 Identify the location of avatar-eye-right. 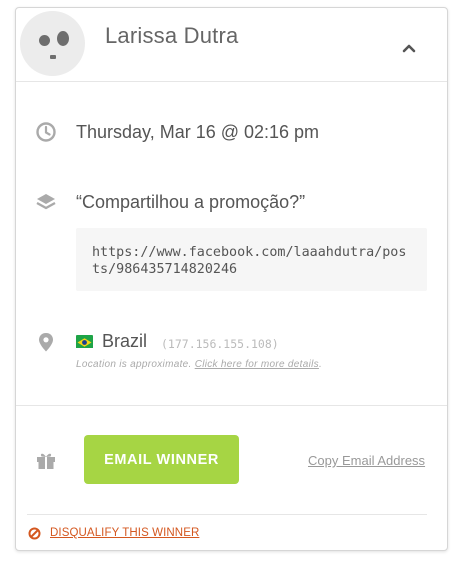
(63, 38).